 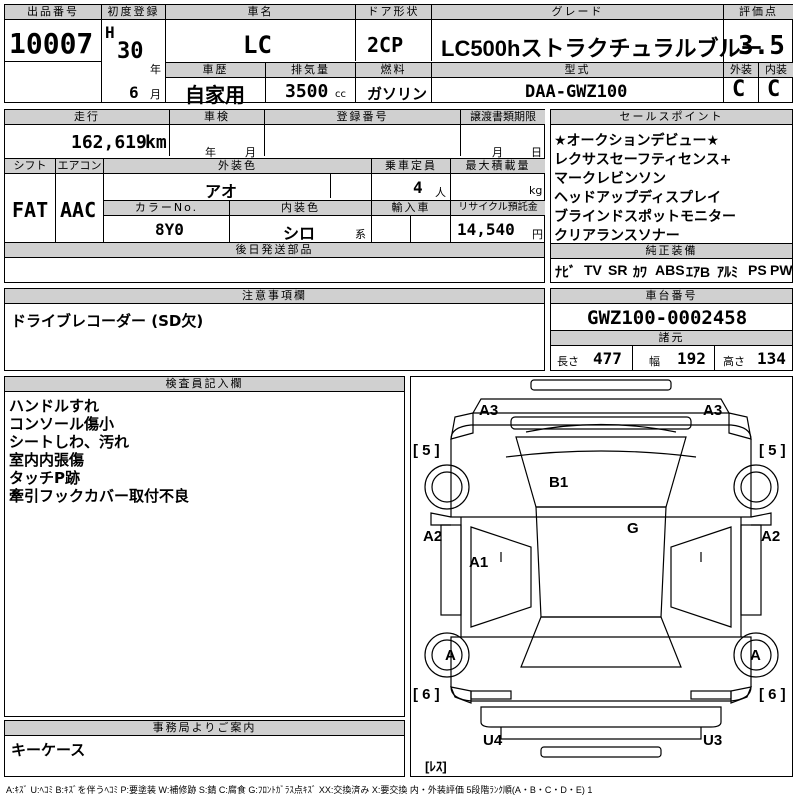 I want to click on notes-title: 注意事項欄, so click(x=274, y=296).